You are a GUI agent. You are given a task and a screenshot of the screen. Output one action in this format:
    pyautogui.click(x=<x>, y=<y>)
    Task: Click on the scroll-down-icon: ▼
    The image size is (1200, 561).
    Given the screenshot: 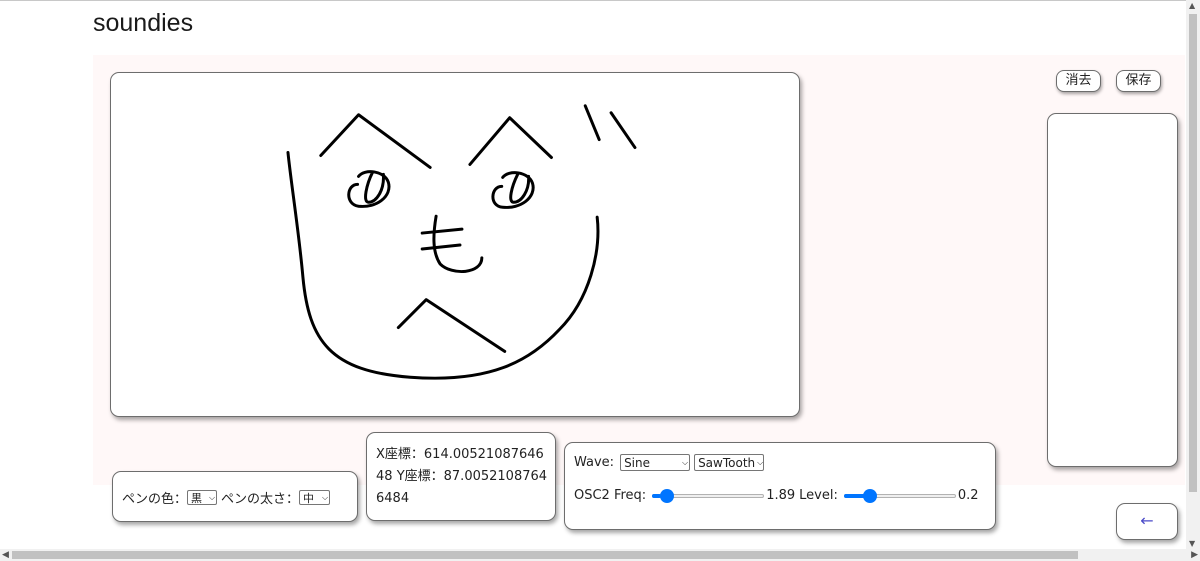 What is the action you would take?
    pyautogui.click(x=1192, y=543)
    